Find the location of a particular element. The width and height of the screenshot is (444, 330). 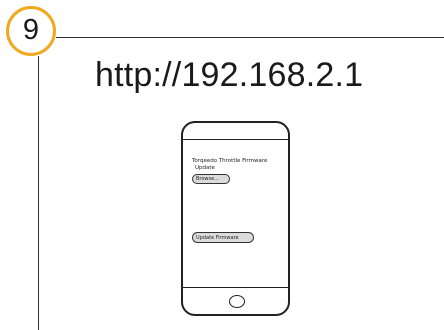

url-heading: http://192.168.2.1 is located at coordinates (229, 75).